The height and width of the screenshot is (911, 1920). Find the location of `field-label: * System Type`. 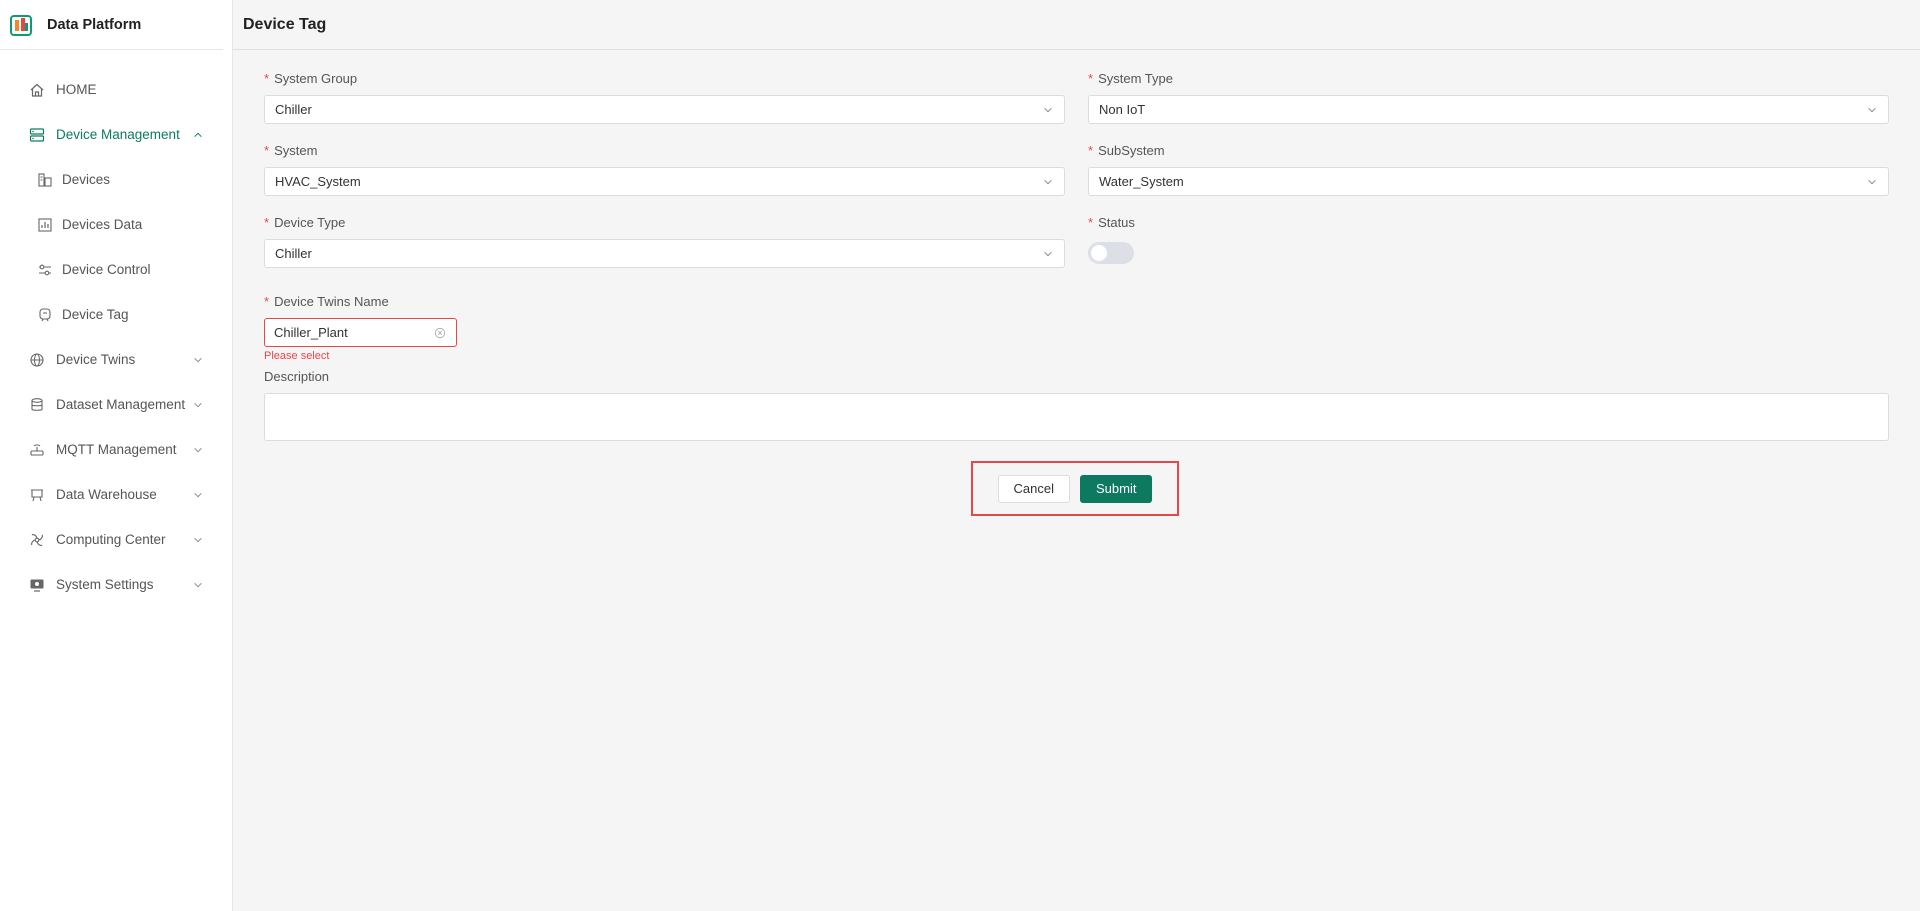

field-label: * System Type is located at coordinates (1130, 78).